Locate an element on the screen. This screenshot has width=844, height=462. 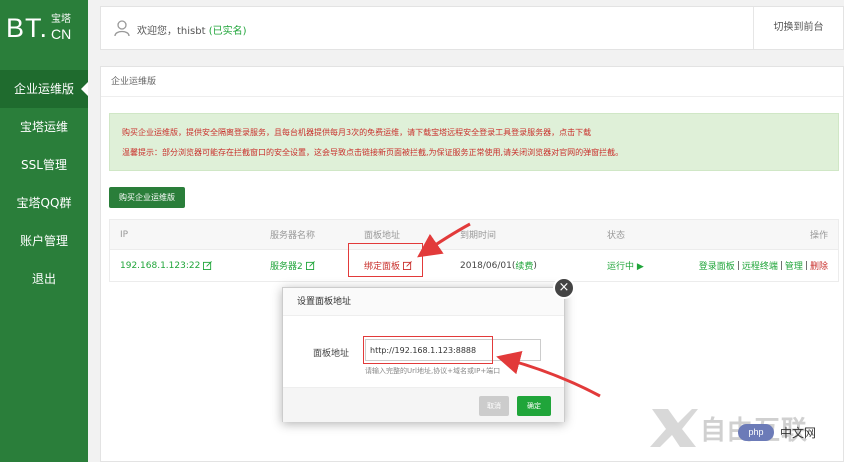
sidebar-item-enterprise: 企业运维版 is located at coordinates (44, 89).